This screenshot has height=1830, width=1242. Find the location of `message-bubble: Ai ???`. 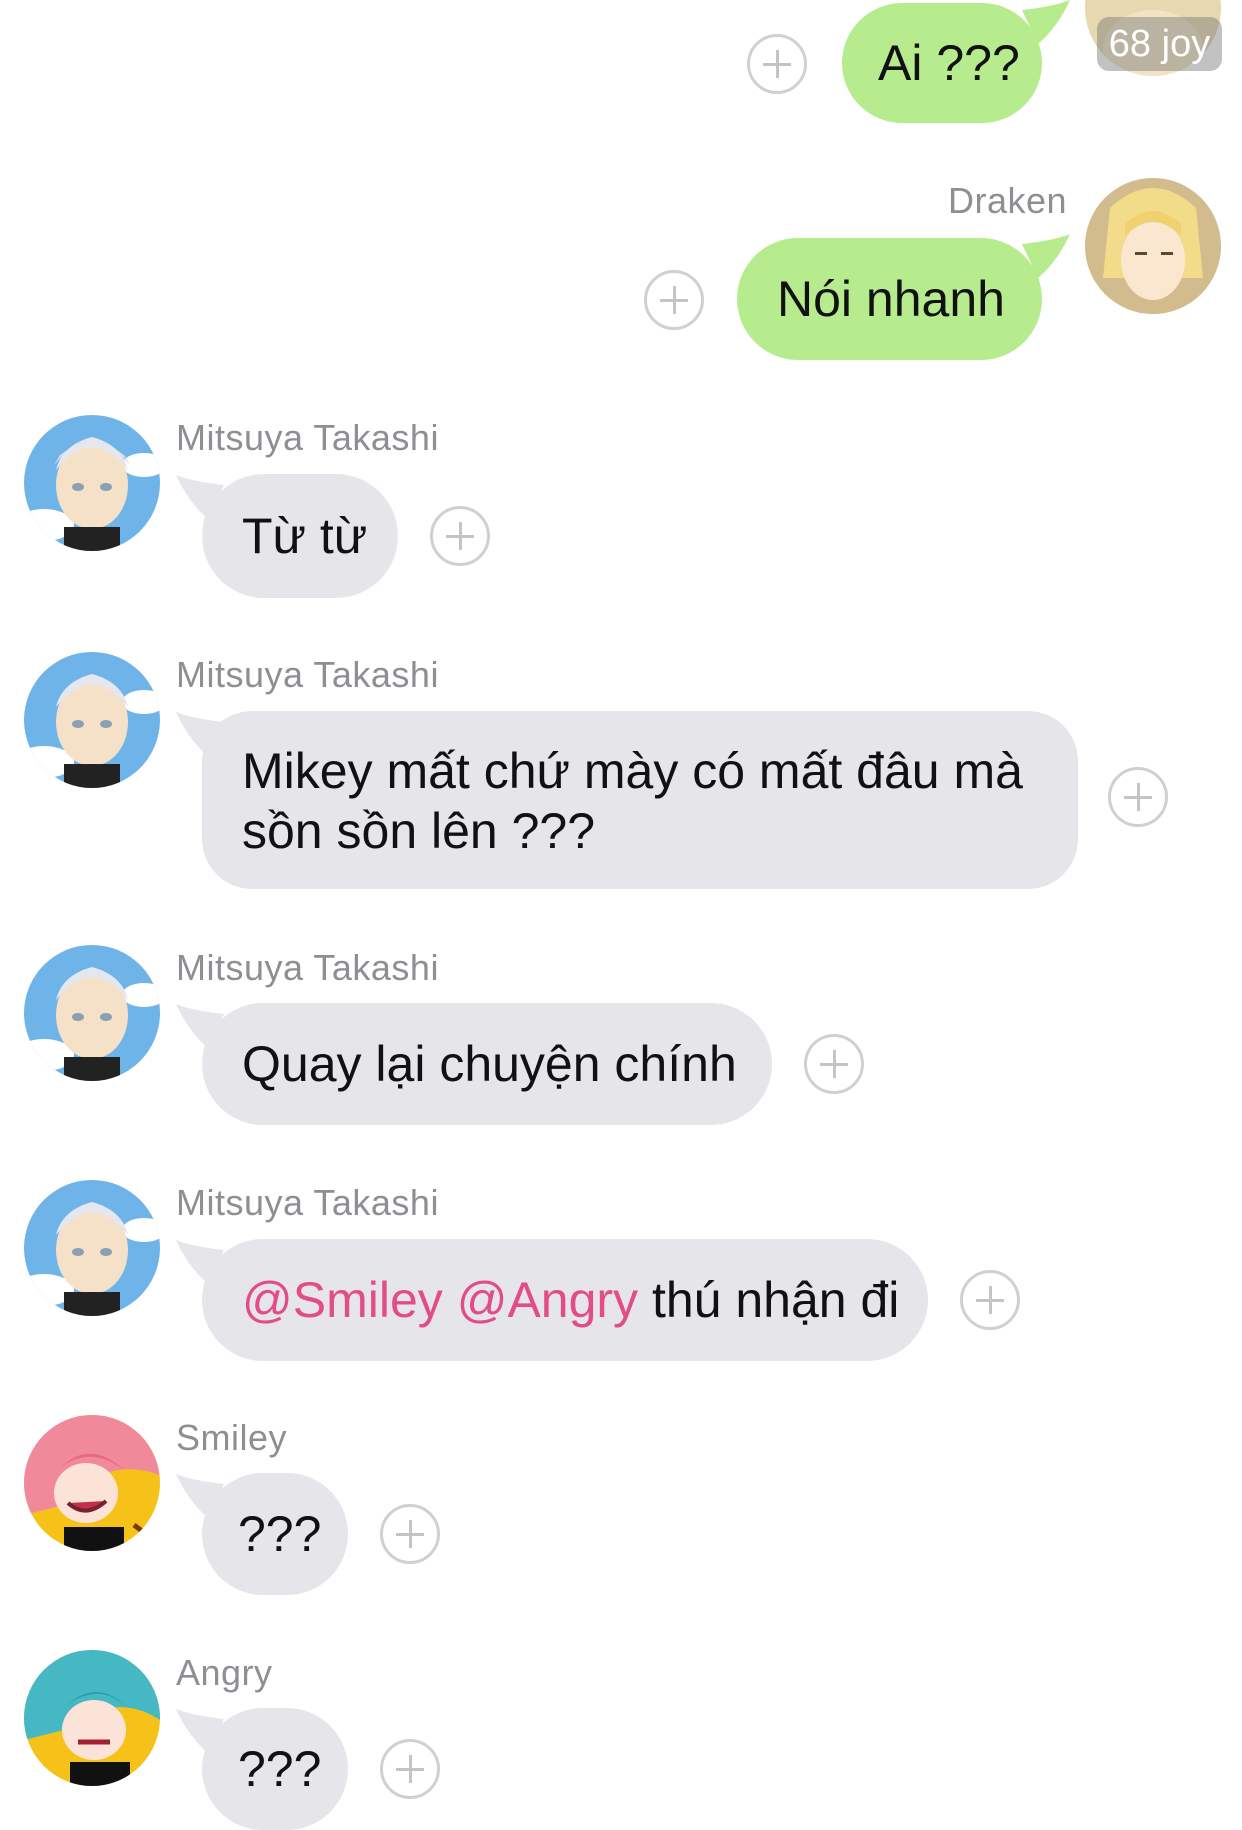

message-bubble: Ai ??? is located at coordinates (942, 63).